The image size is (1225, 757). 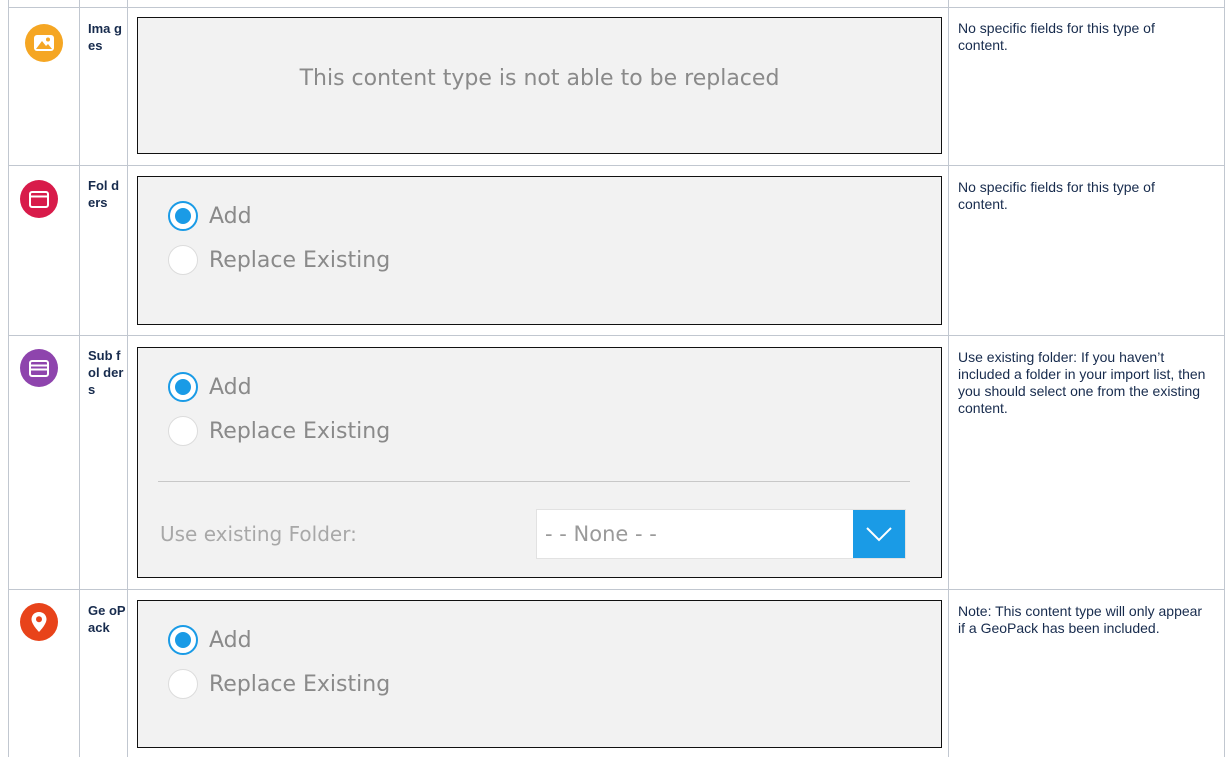 I want to click on section-divider, so click(x=534, y=481).